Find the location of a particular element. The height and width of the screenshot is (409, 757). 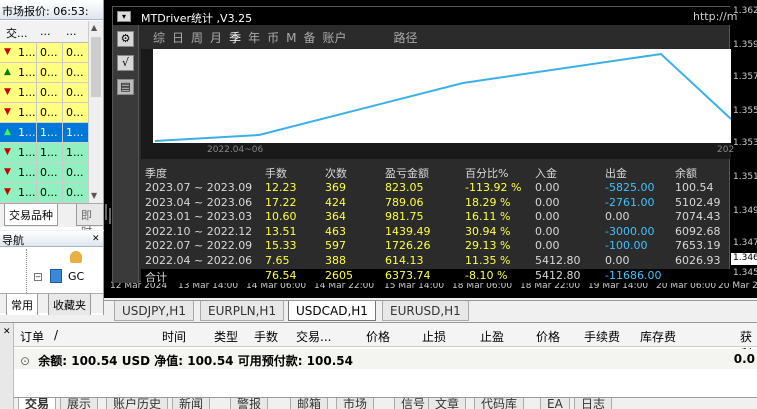

gear-icon: ⚙ is located at coordinates (125, 39).